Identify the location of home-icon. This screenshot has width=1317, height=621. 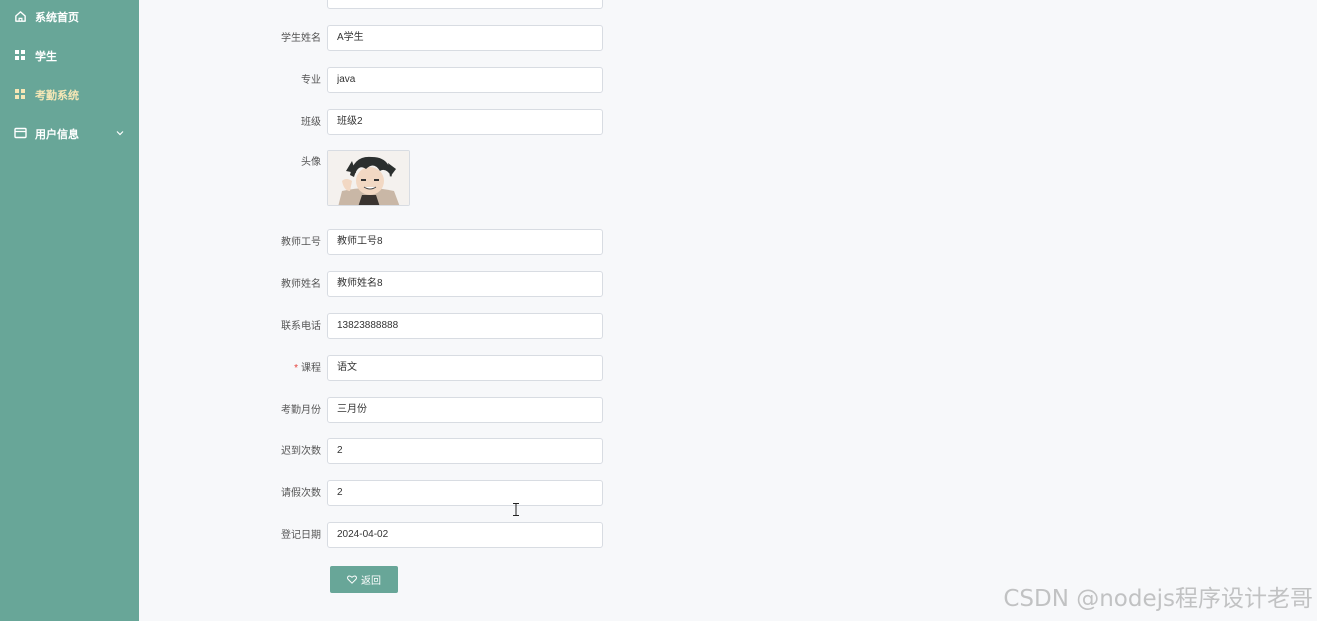
(21, 17).